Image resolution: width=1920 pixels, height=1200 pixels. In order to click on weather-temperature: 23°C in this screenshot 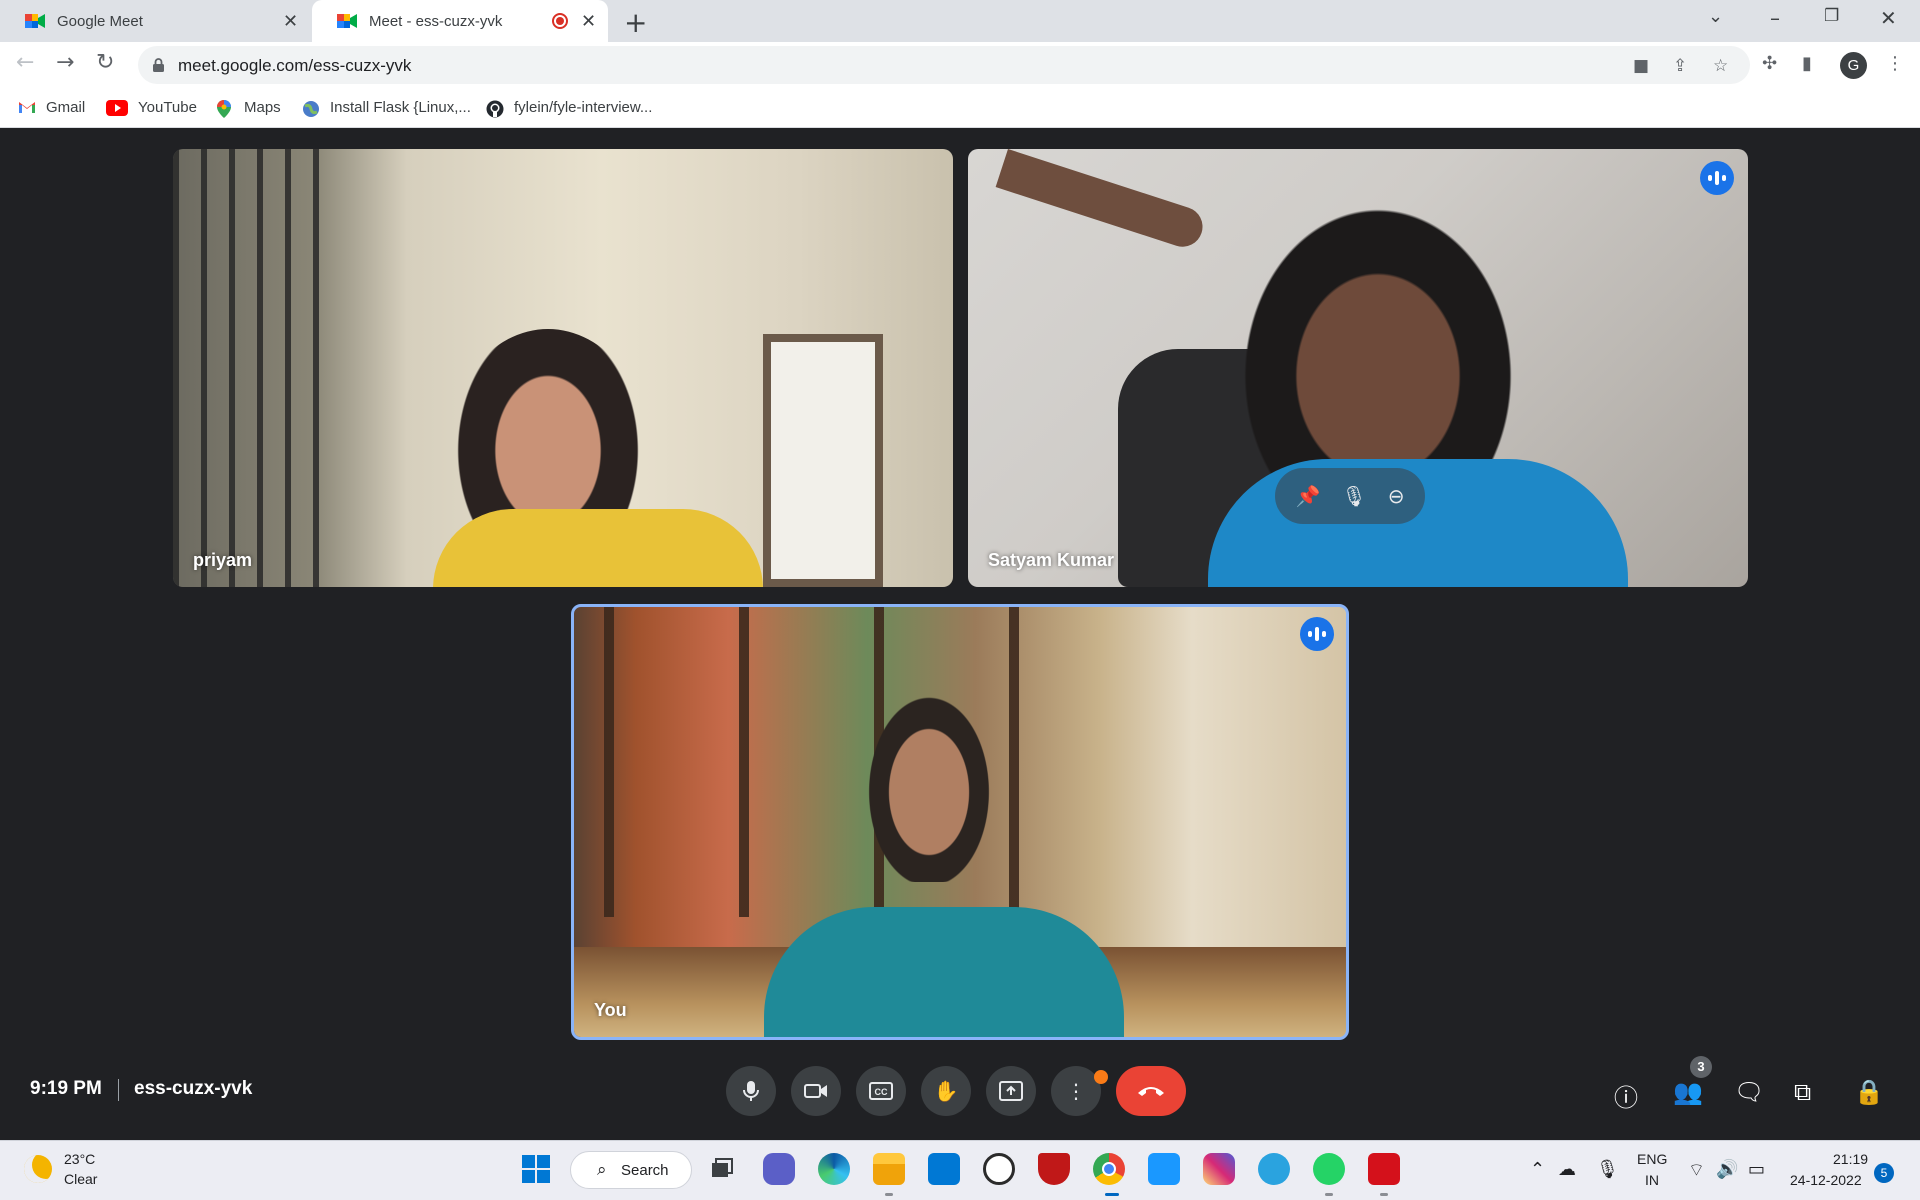, I will do `click(79, 1159)`.